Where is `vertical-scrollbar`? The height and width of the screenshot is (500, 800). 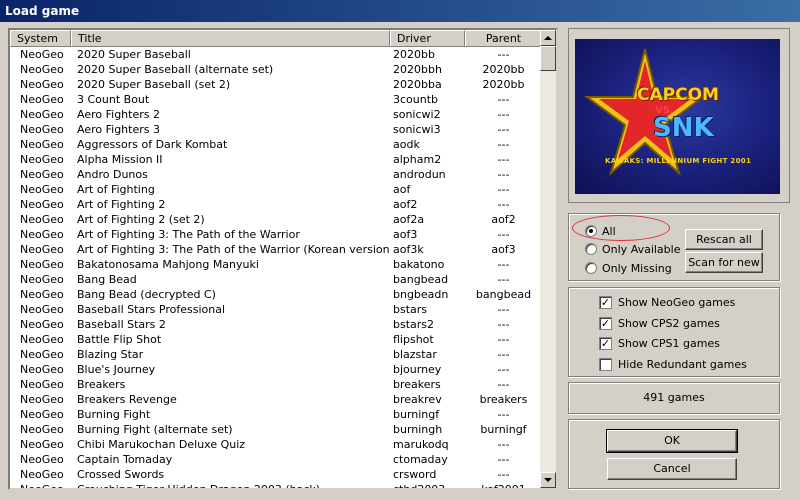 vertical-scrollbar is located at coordinates (548, 259).